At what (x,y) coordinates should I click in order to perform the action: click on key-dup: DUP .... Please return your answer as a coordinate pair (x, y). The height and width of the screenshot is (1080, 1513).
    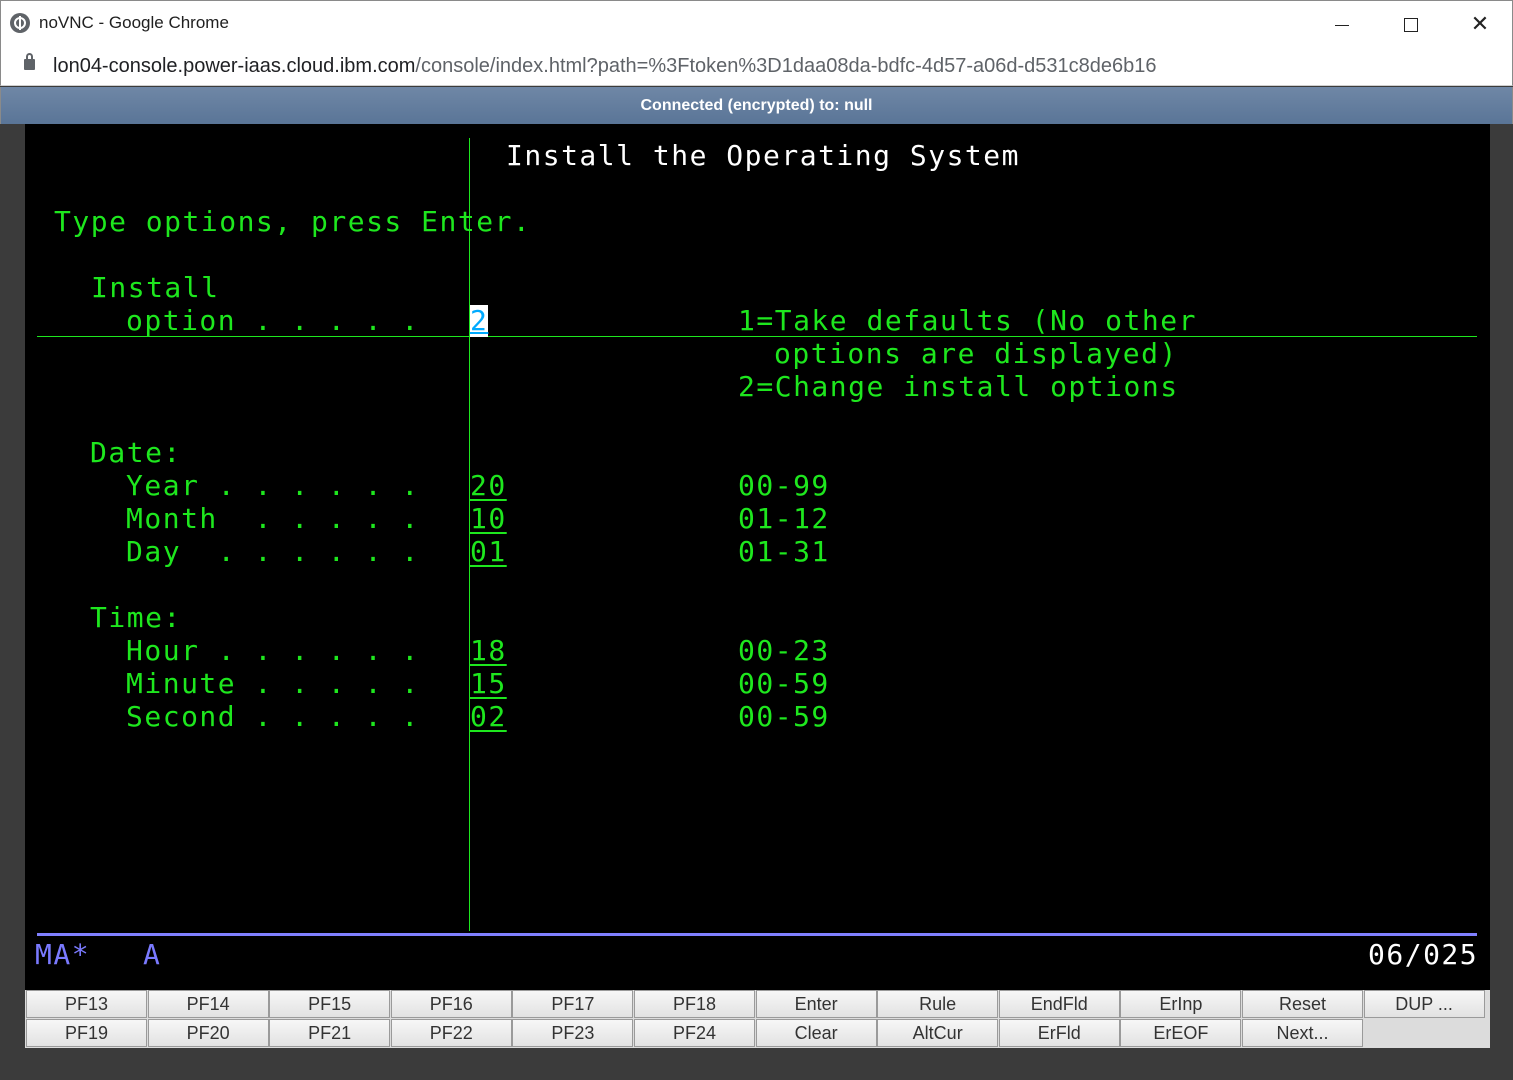
    Looking at the image, I should click on (1424, 1004).